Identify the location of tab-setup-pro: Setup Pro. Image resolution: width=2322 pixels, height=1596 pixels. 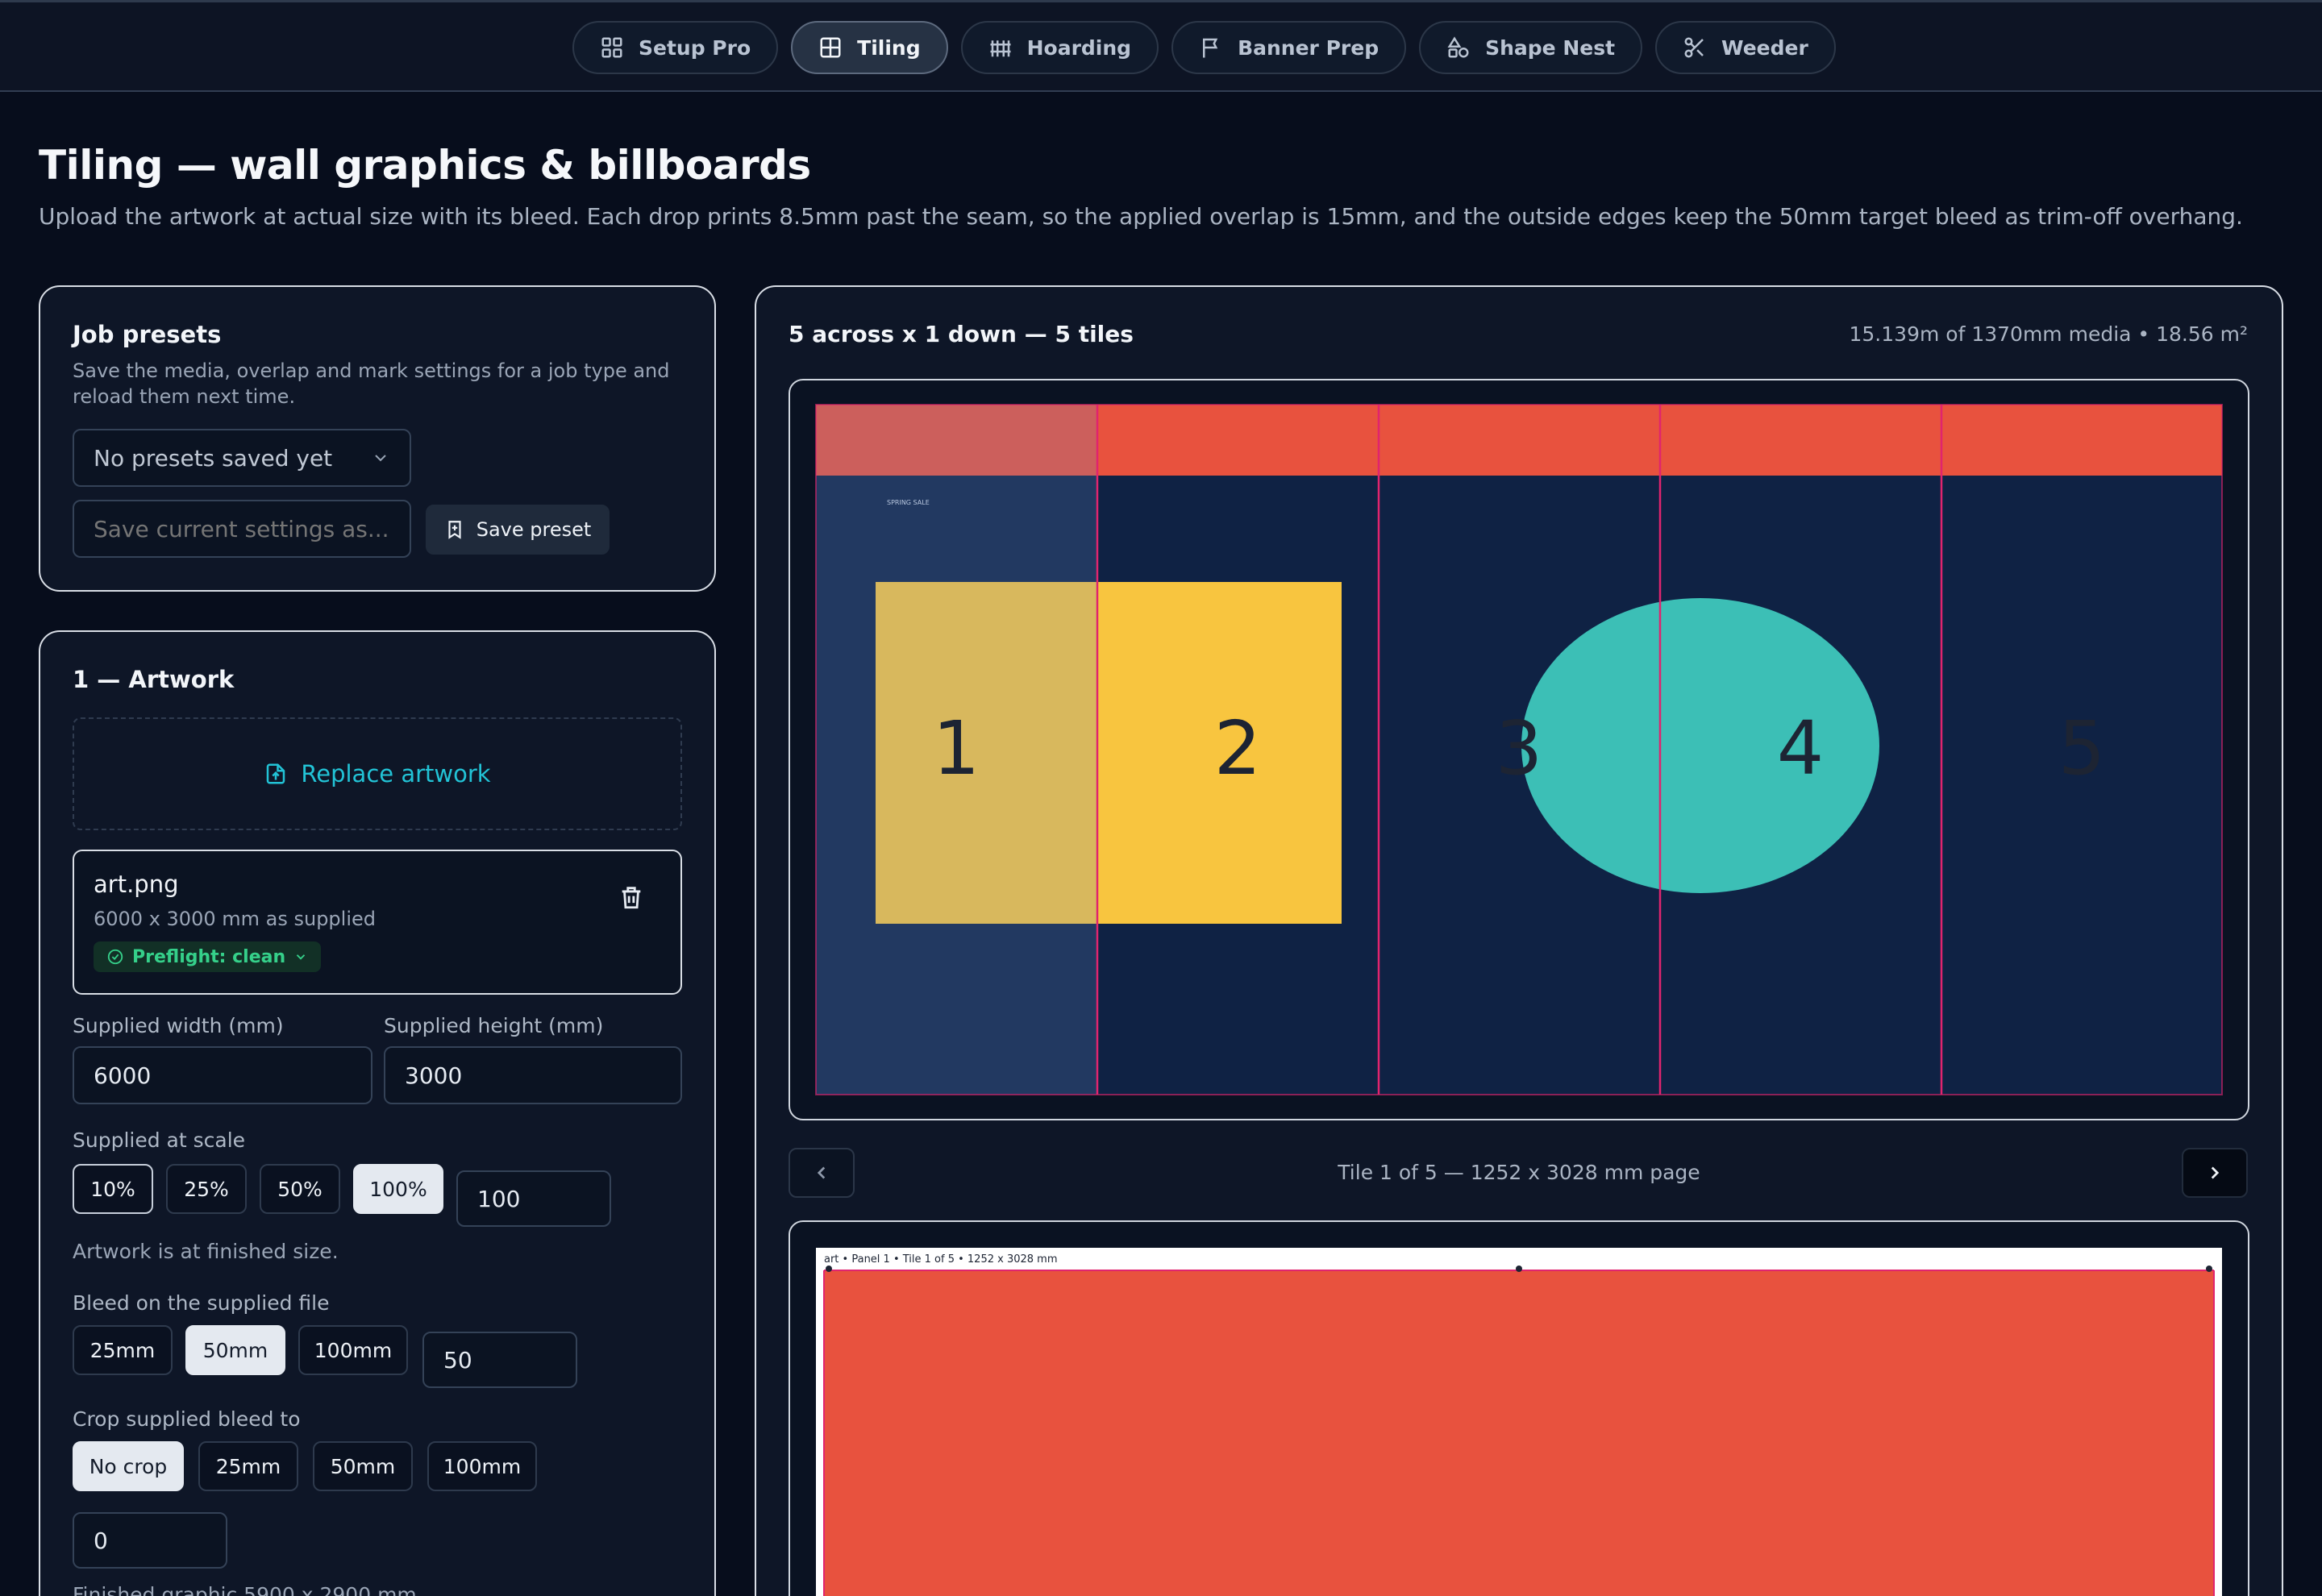
(675, 47).